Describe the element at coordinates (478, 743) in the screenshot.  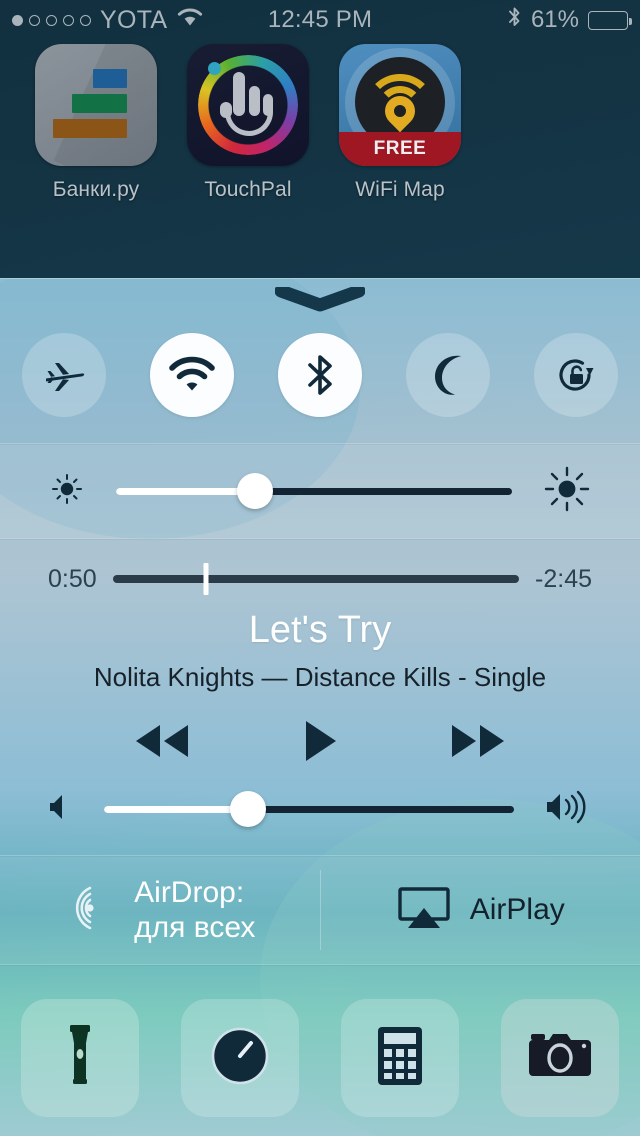
I see `next-track-button` at that location.